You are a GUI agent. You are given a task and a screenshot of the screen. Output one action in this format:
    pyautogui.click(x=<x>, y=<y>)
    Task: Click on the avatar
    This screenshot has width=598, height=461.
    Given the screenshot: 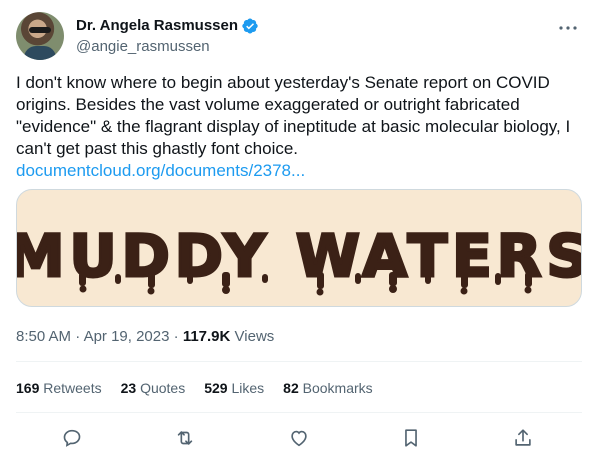 What is the action you would take?
    pyautogui.click(x=40, y=36)
    